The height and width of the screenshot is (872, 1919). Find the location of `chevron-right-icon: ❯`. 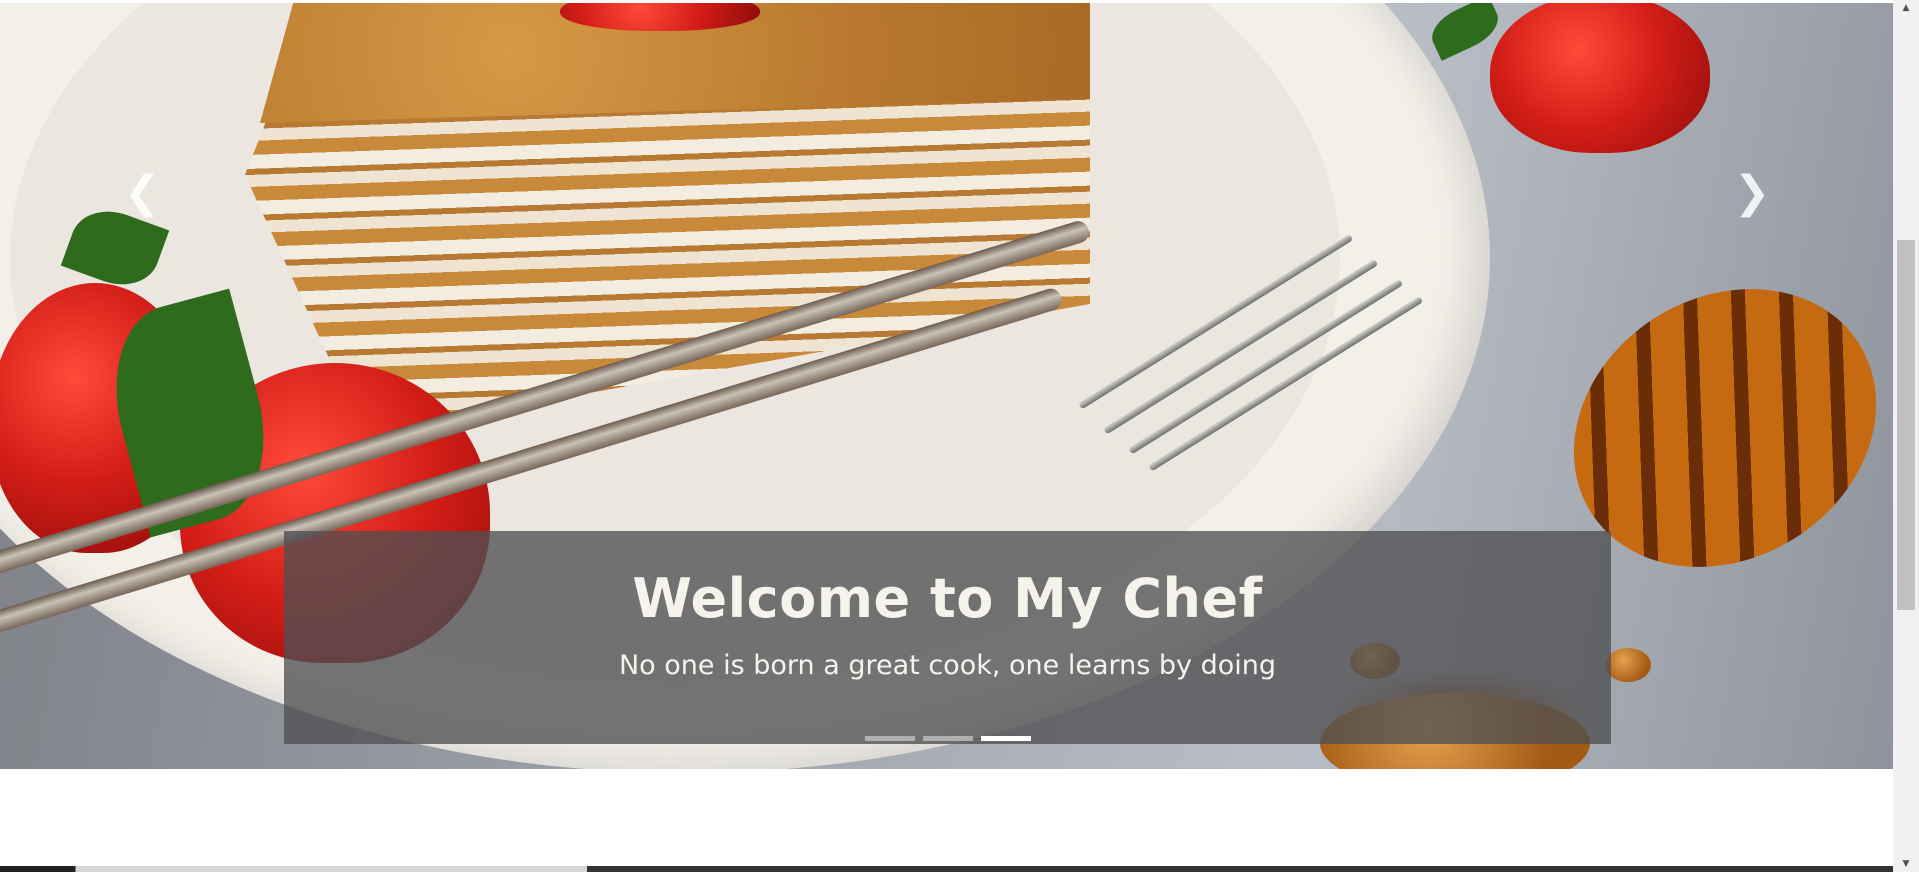

chevron-right-icon: ❯ is located at coordinates (1752, 192).